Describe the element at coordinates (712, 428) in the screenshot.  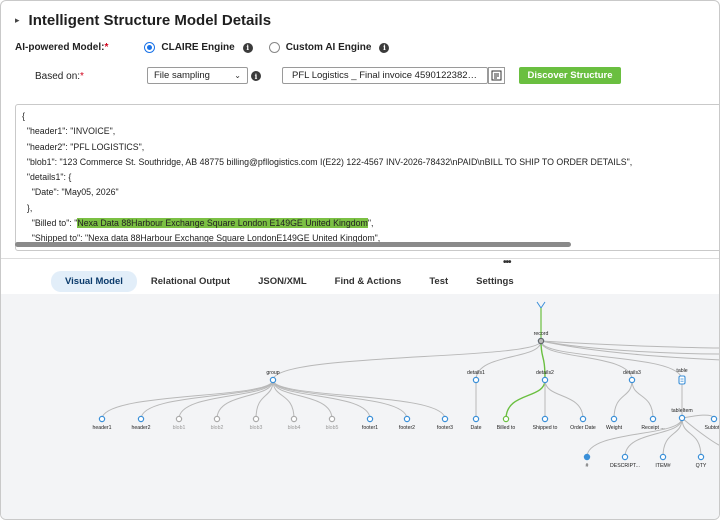
I see `tree-node-label: Subtotal` at that location.